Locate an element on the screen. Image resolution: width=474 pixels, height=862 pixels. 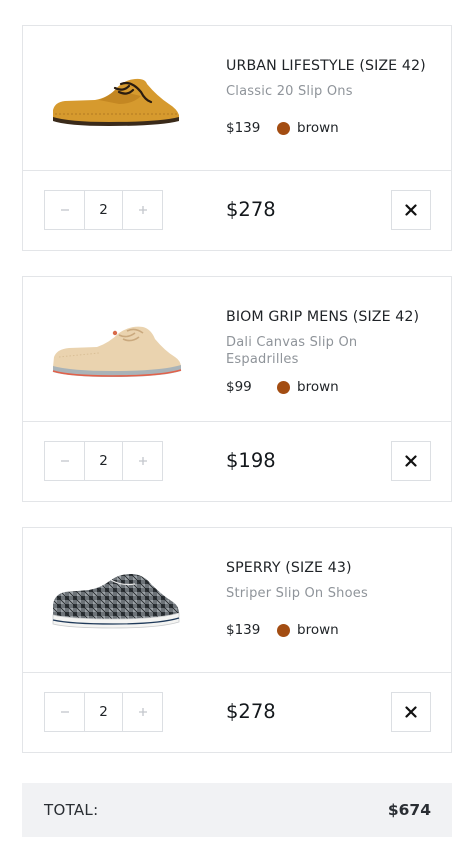
product-name: URBAN LIFESTYLE (SIZE 42) is located at coordinates (335, 66).